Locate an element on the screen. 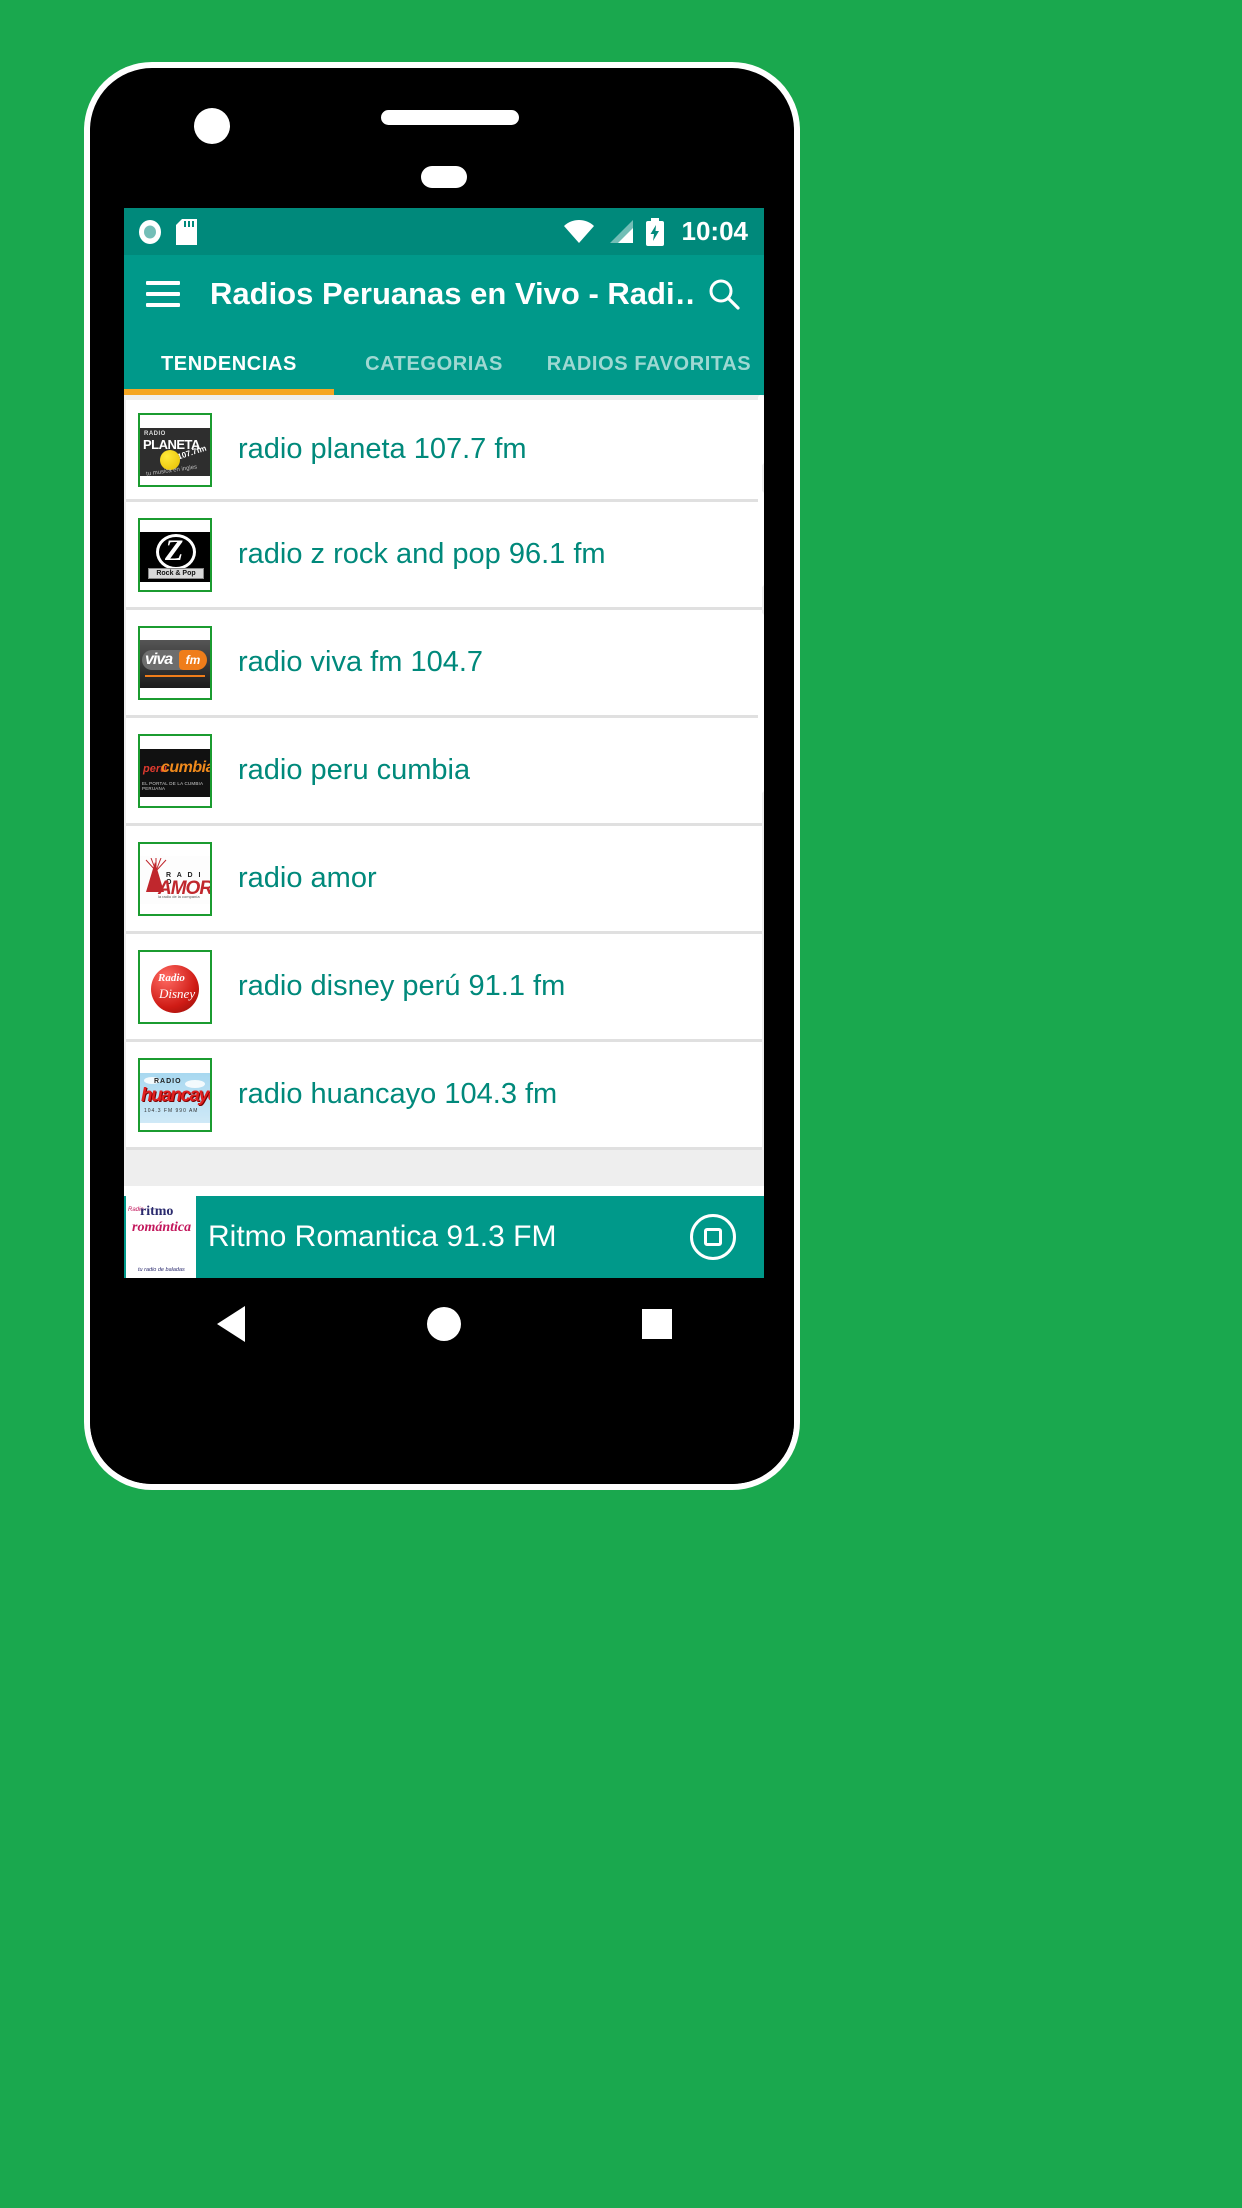  logo-radio-word: RADIO is located at coordinates (168, 1081).